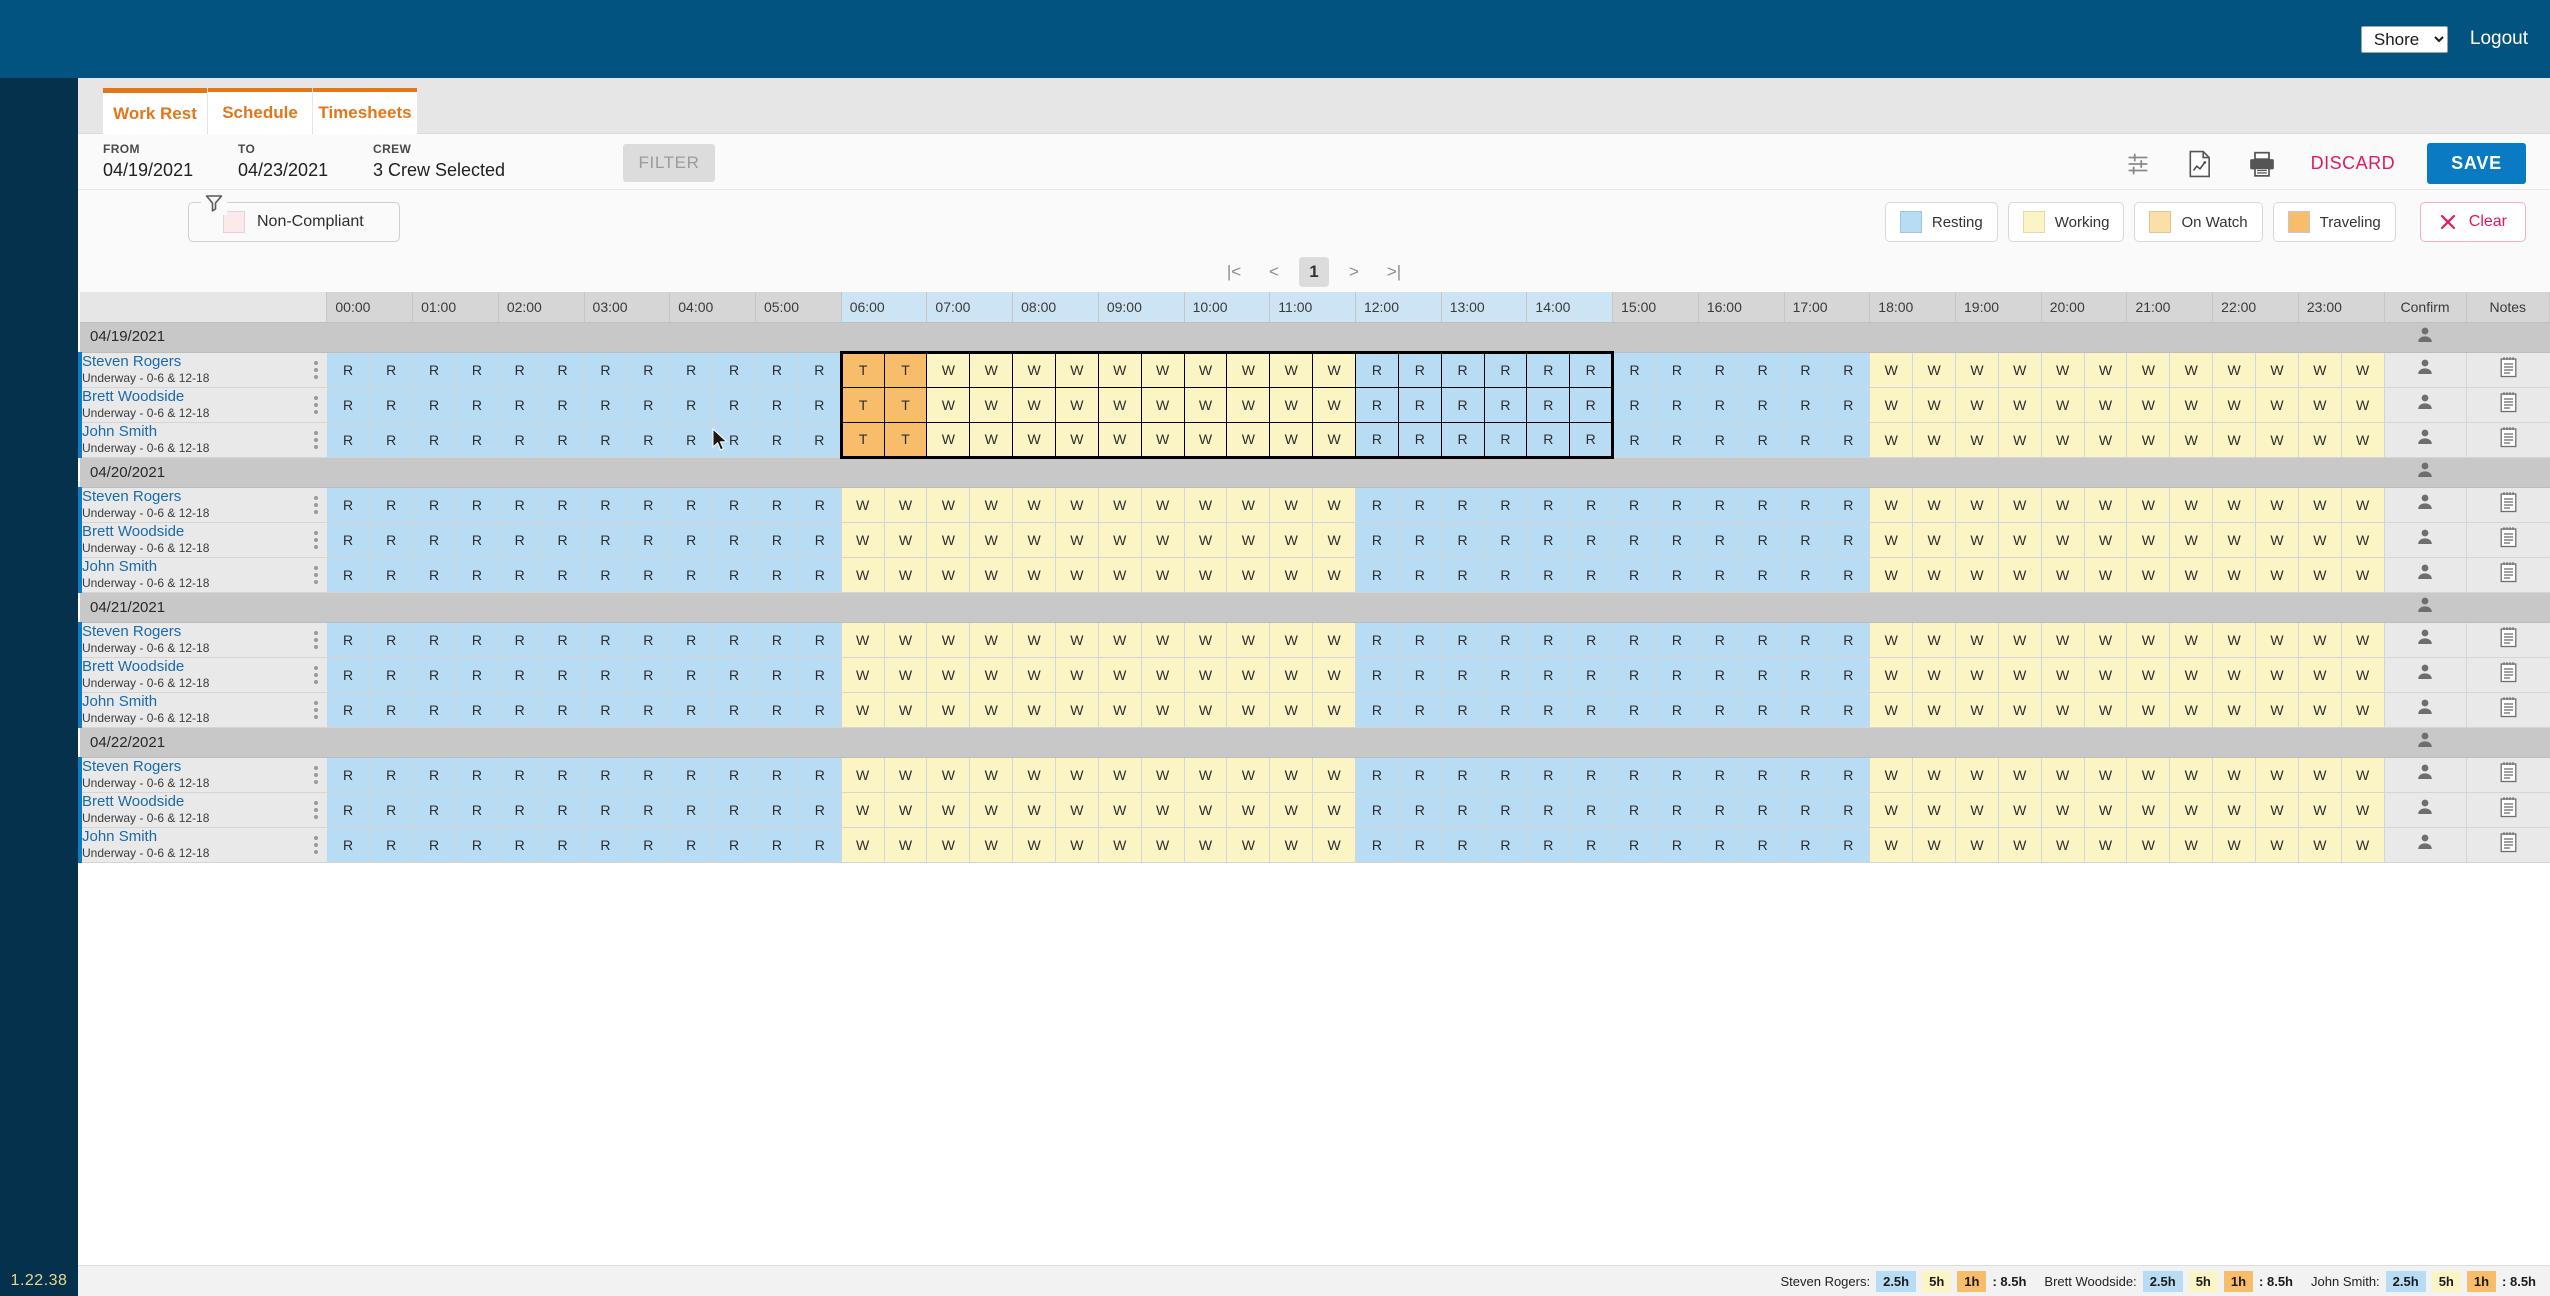 The height and width of the screenshot is (1296, 2550). What do you see at coordinates (2424, 440) in the screenshot?
I see `confirm-cell` at bounding box center [2424, 440].